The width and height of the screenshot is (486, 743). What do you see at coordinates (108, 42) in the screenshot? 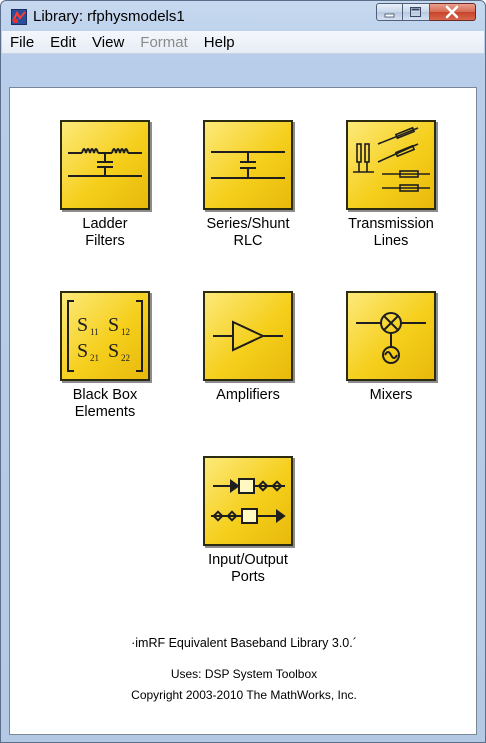
I see `menu-view: View` at bounding box center [108, 42].